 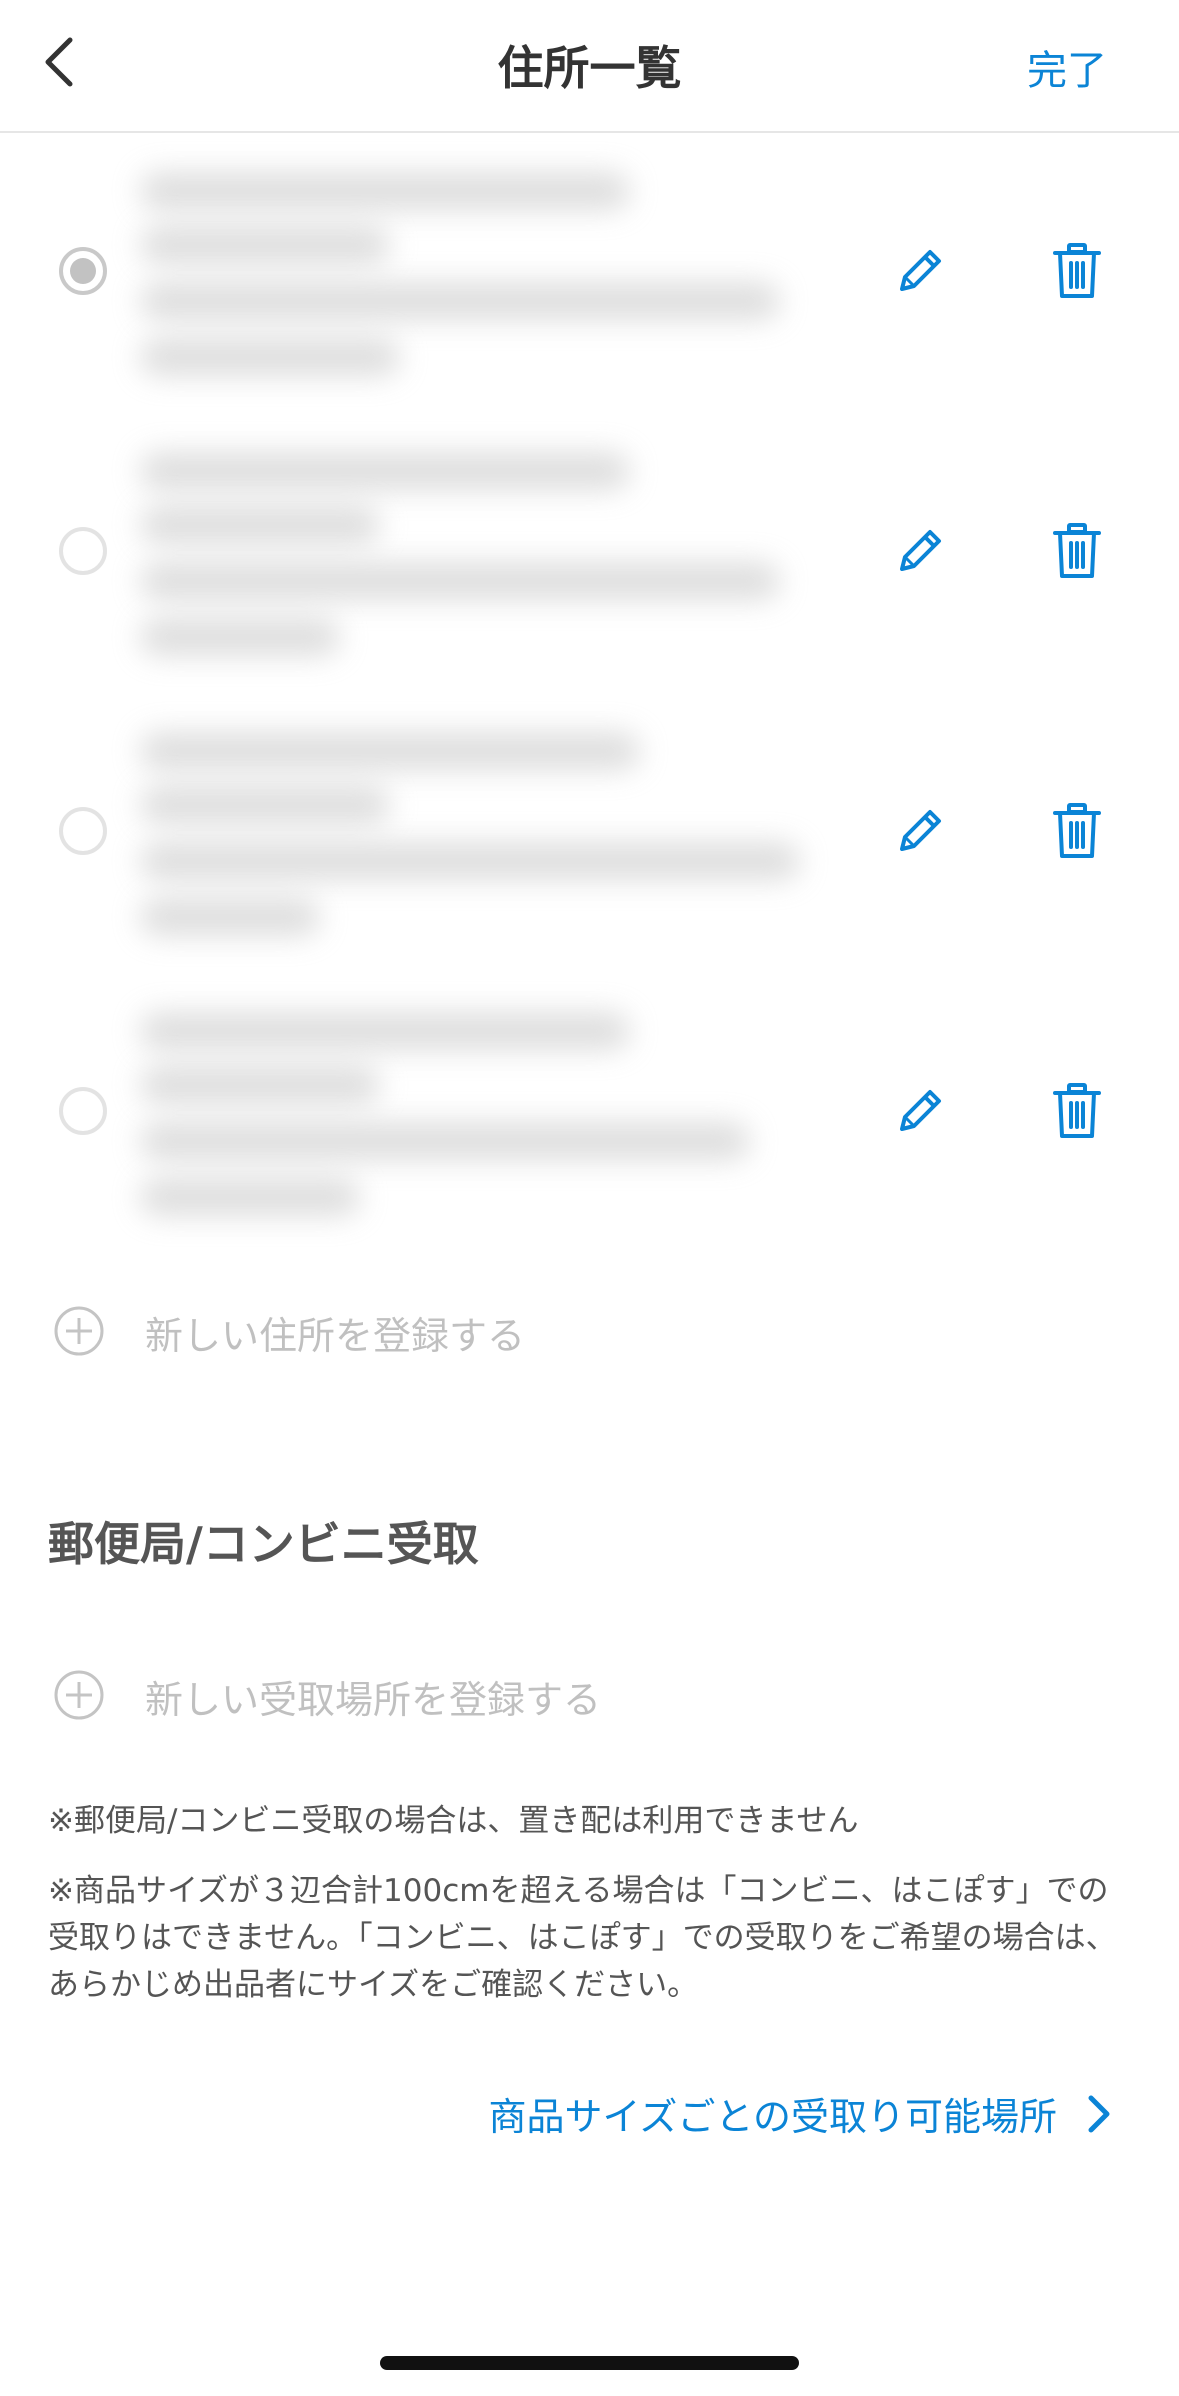 I want to click on chevron-right-icon, so click(x=1099, y=2113).